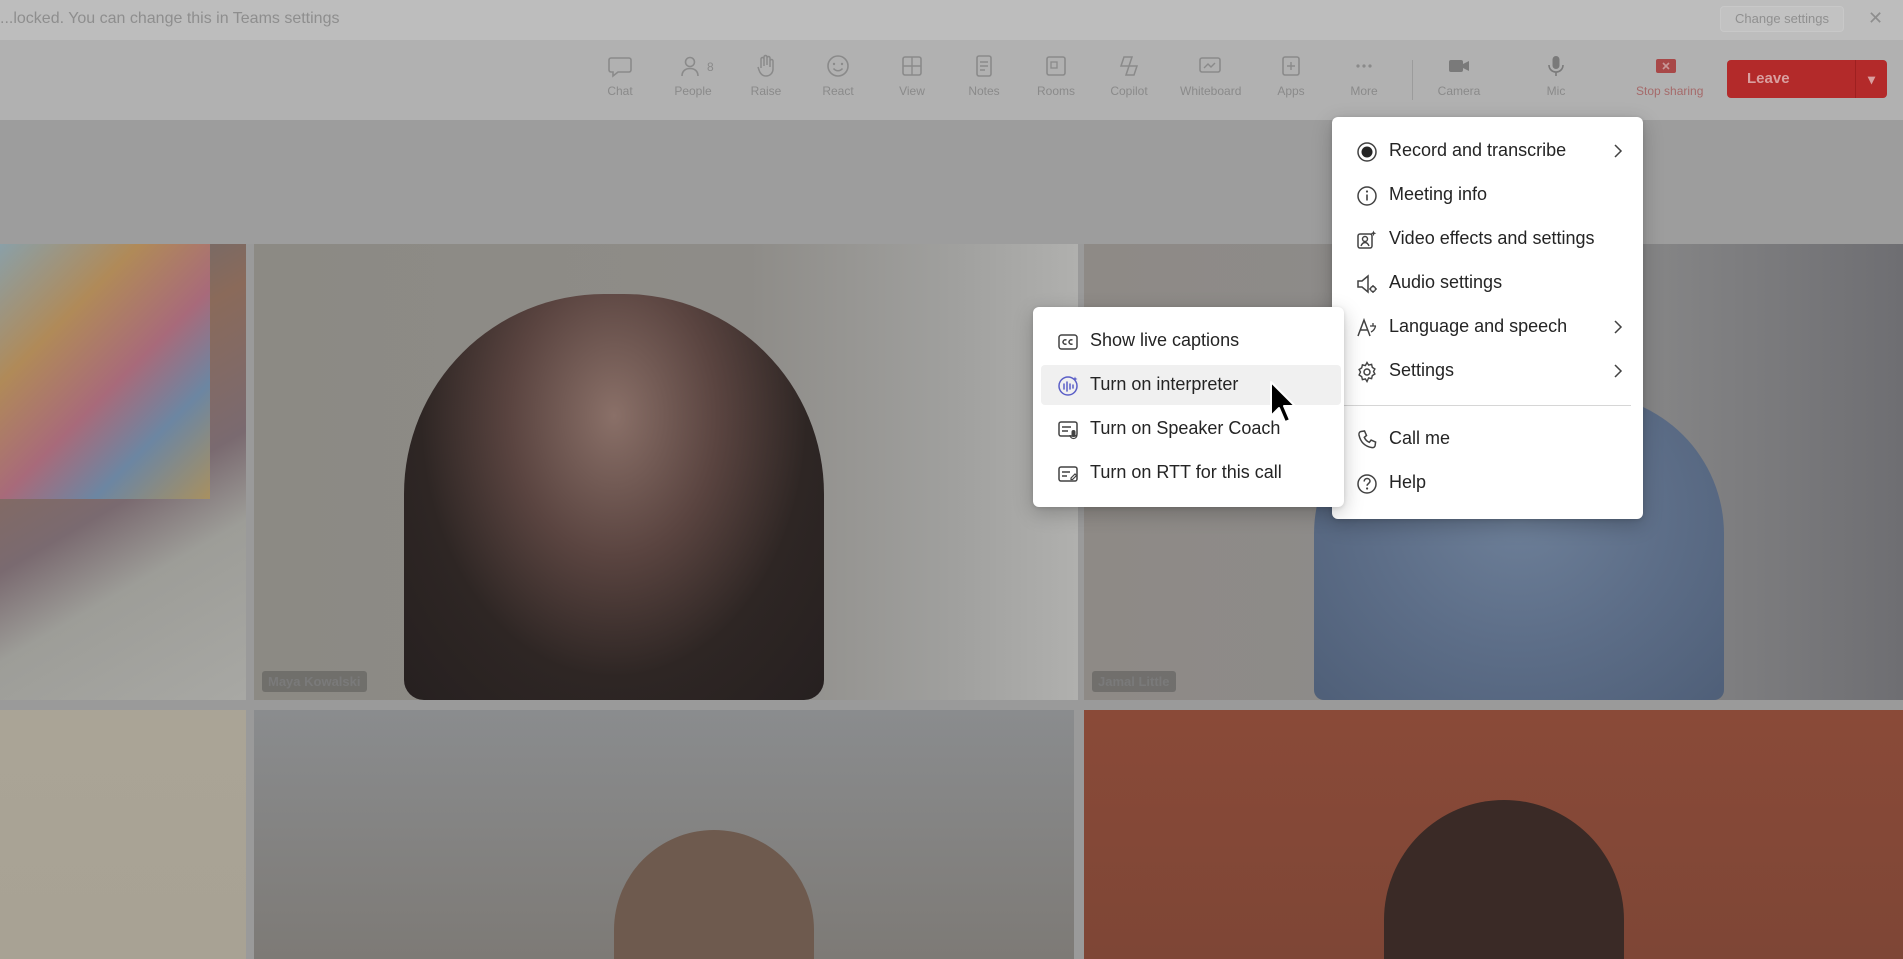 The image size is (1903, 959). Describe the element at coordinates (984, 91) in the screenshot. I see `toolbar-notes-label: Notes` at that location.